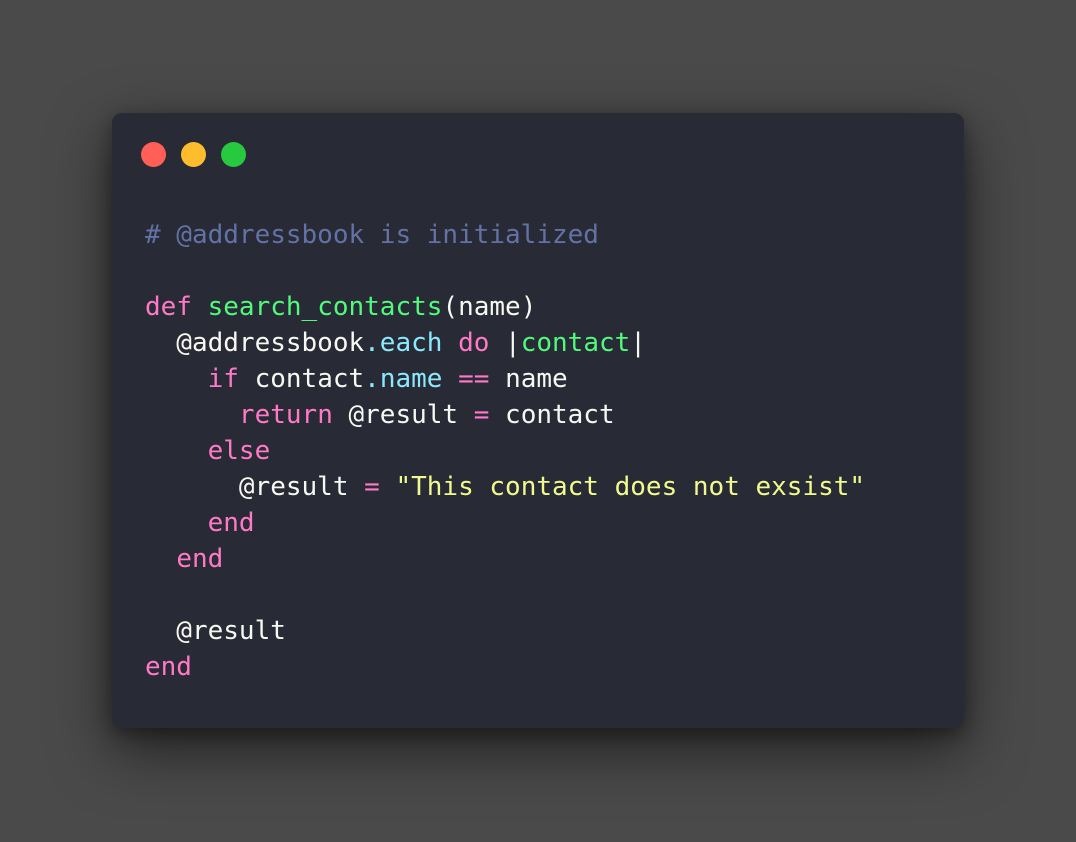 Image resolution: width=1076 pixels, height=842 pixels. What do you see at coordinates (474, 379) in the screenshot?
I see `code-token: ==` at bounding box center [474, 379].